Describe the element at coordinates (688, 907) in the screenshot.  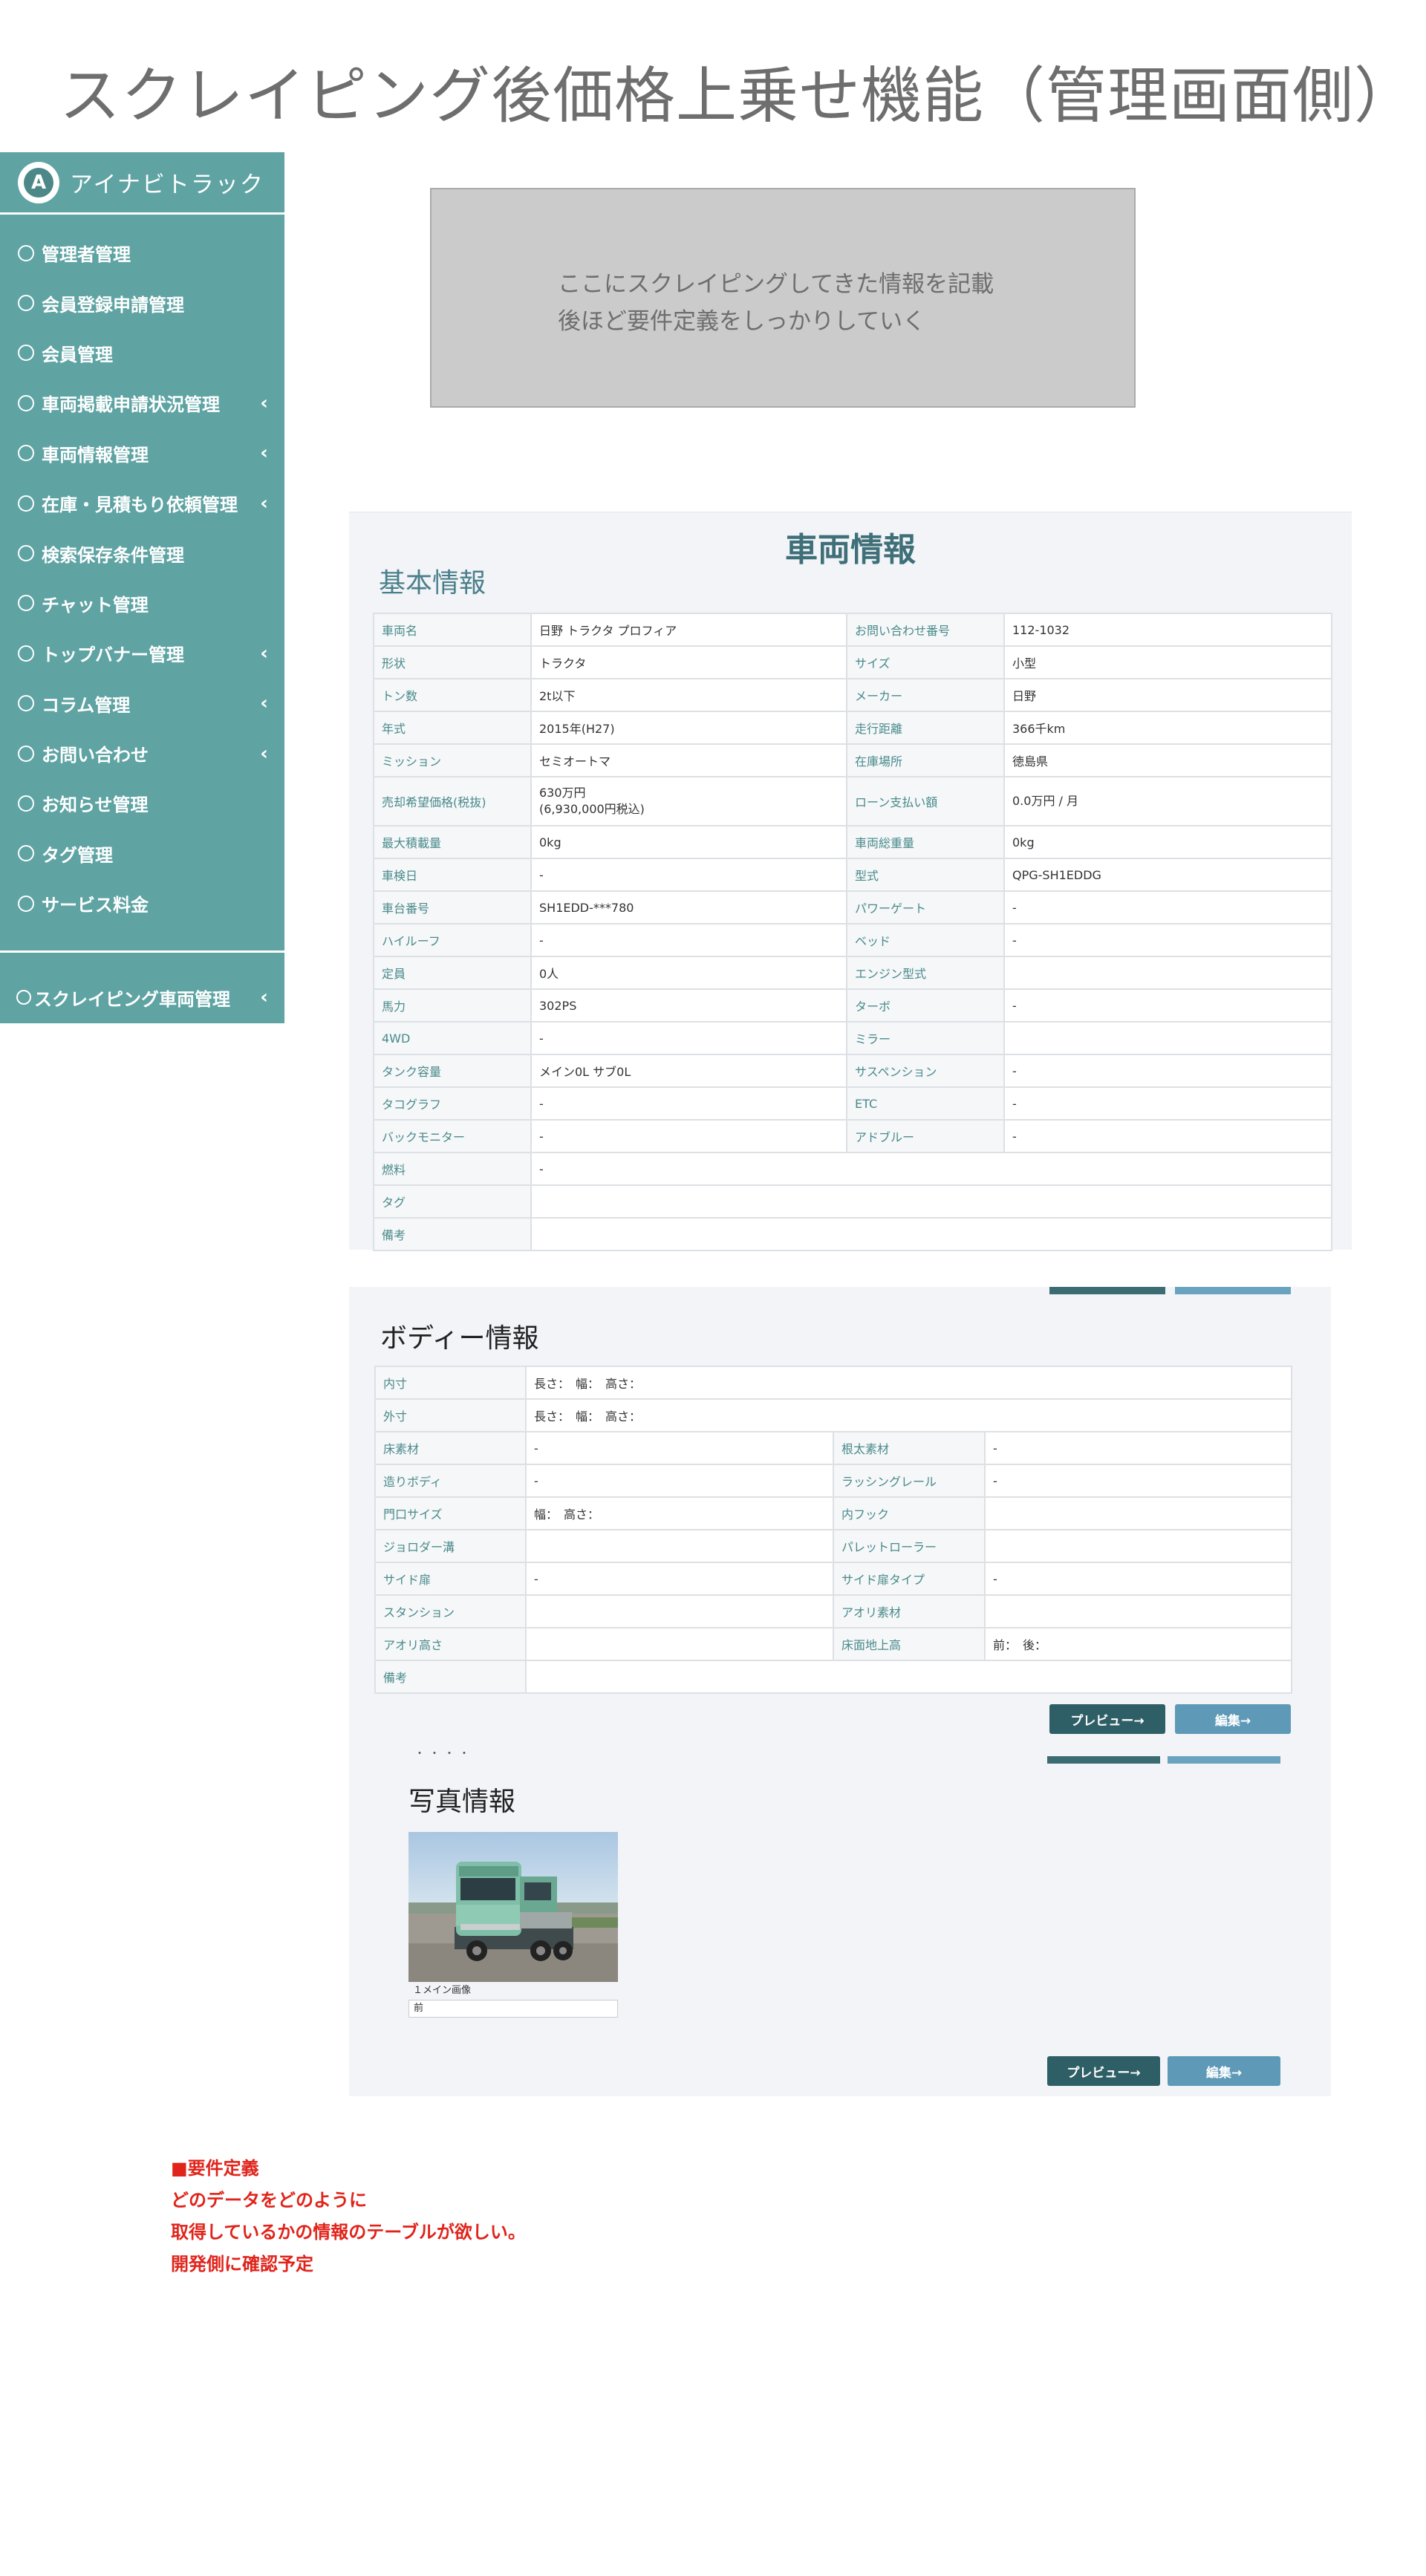
I see `field-value: SH1EDD-***780` at that location.